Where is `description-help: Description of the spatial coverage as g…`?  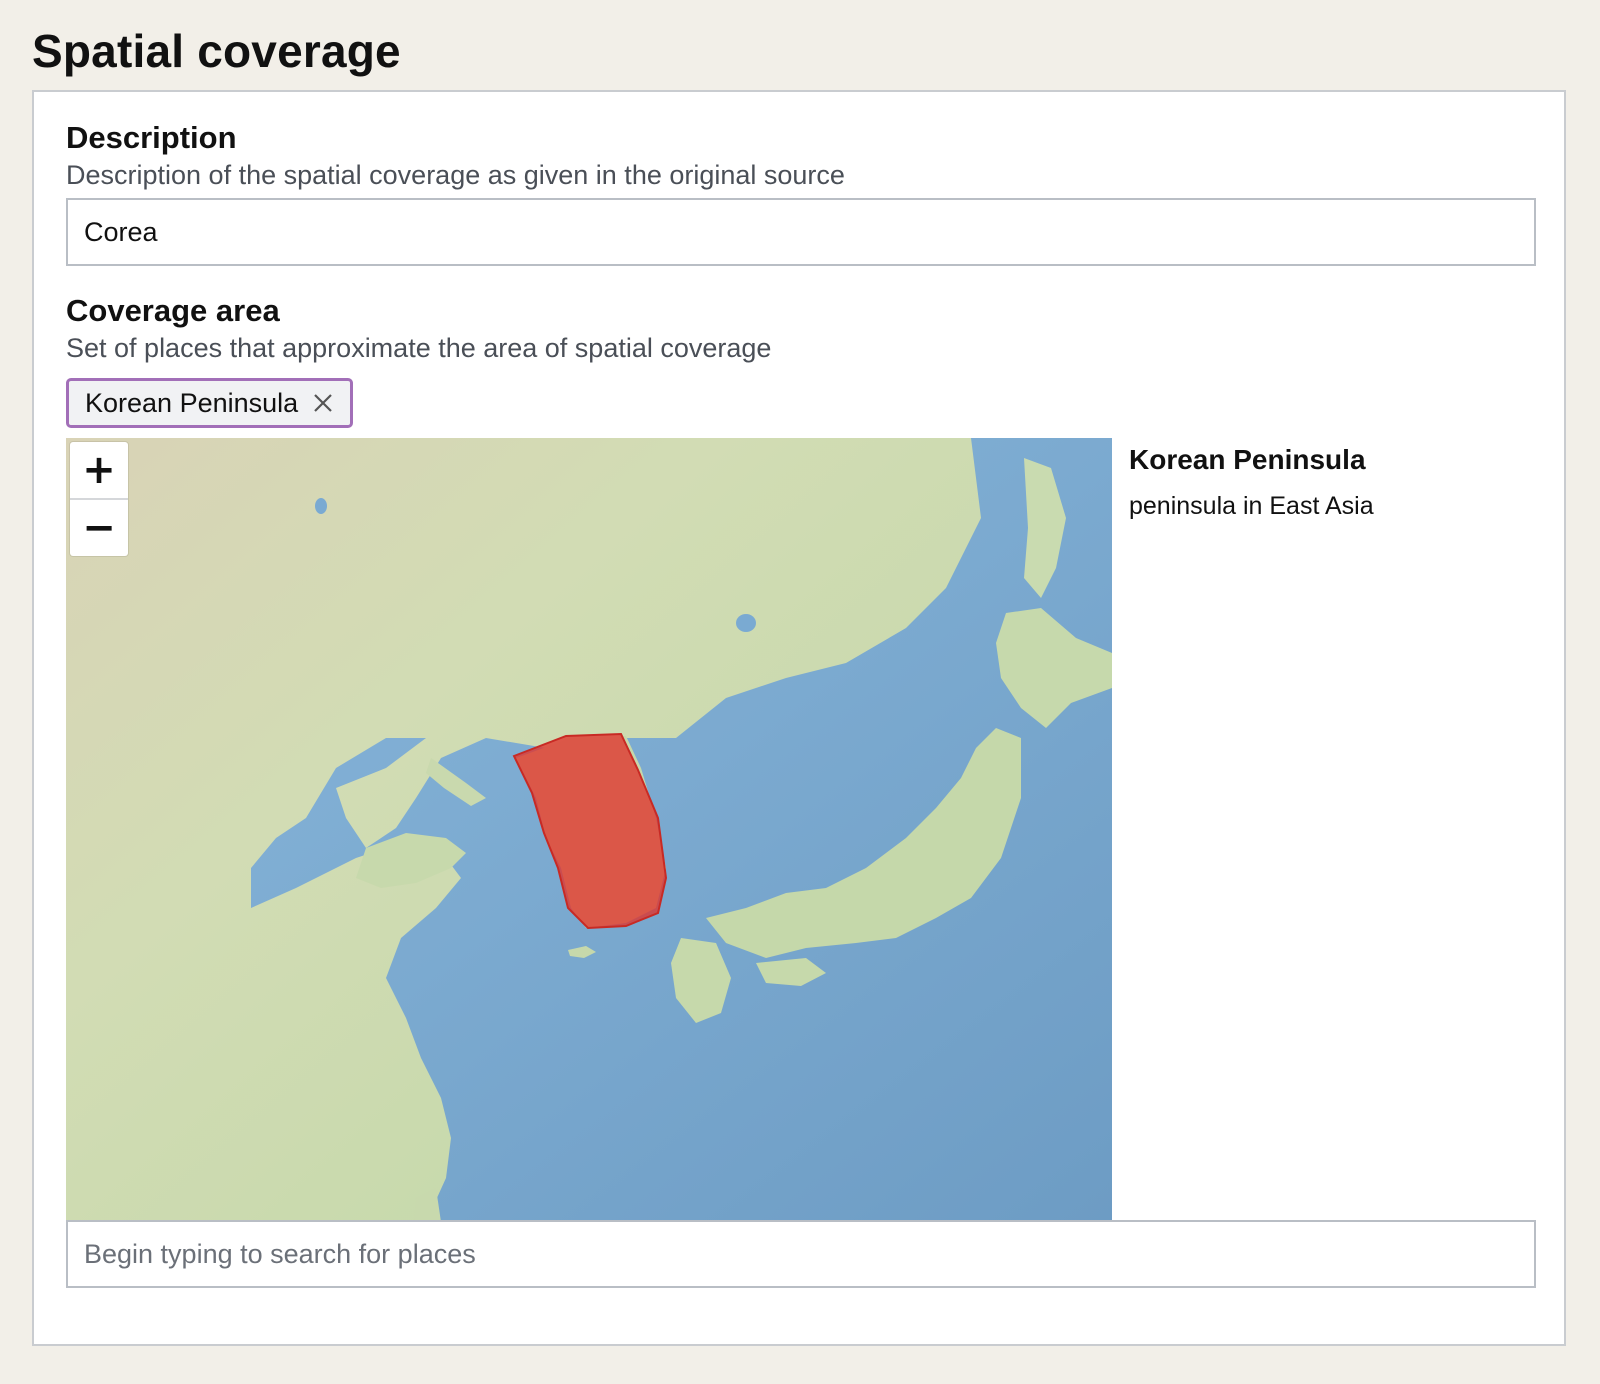
description-help: Description of the spatial coverage as g… is located at coordinates (455, 175).